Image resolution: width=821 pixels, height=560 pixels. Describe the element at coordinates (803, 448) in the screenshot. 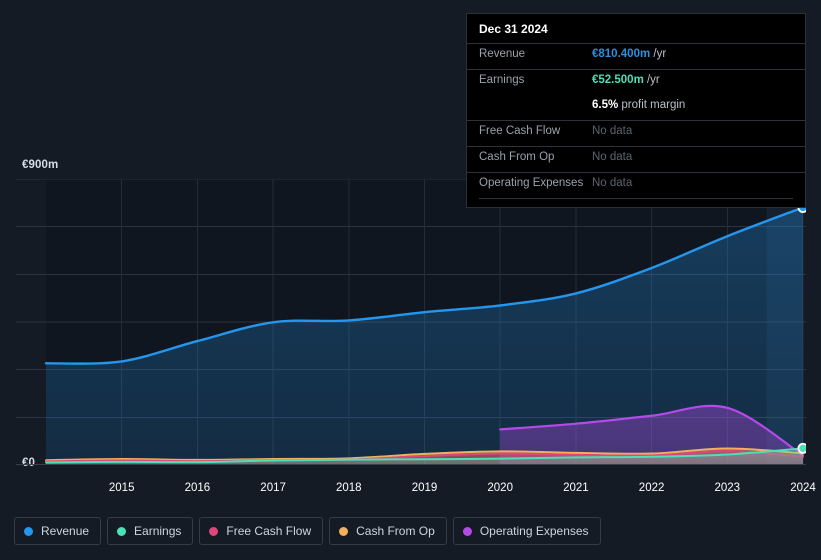

I see `endpoint-marker-earnings` at that location.